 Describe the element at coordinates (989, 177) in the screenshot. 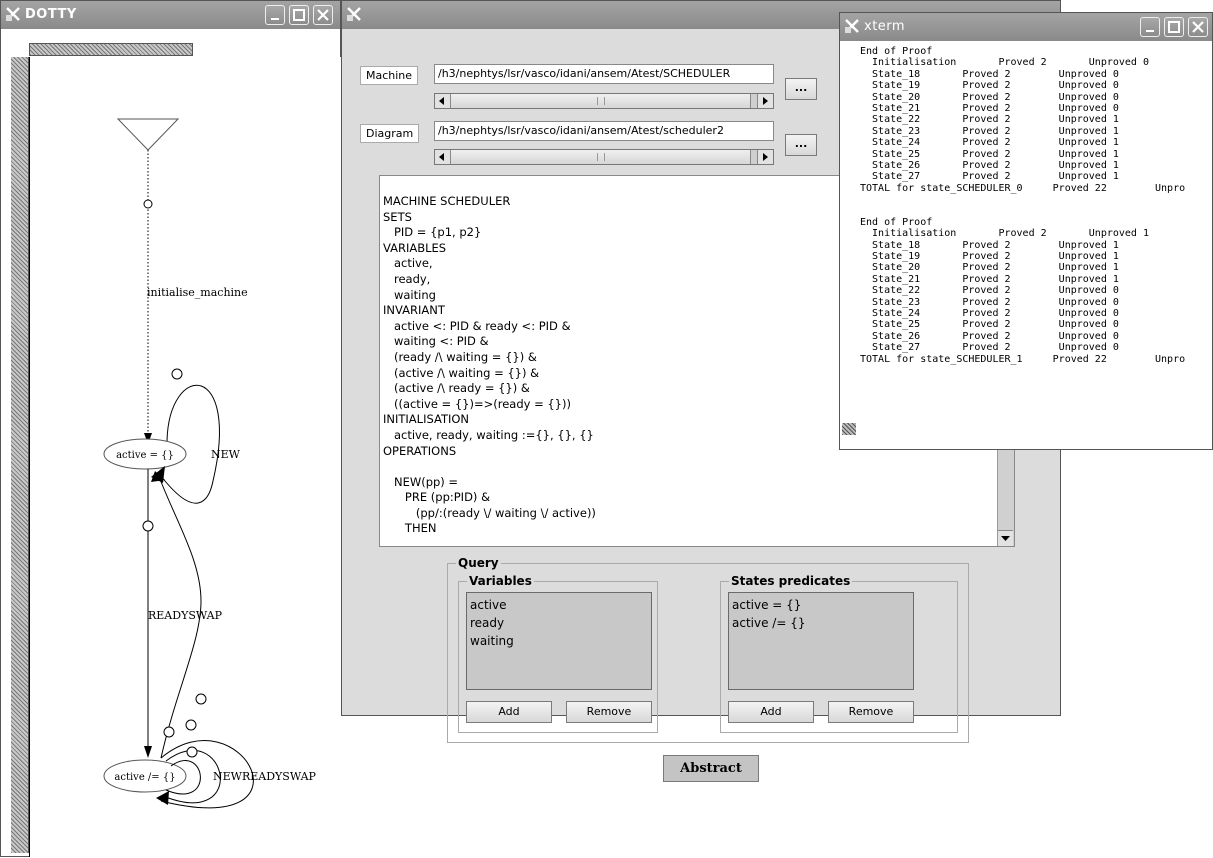

I see `terminal-line: State_27 Proved 2 Unproved 1` at that location.